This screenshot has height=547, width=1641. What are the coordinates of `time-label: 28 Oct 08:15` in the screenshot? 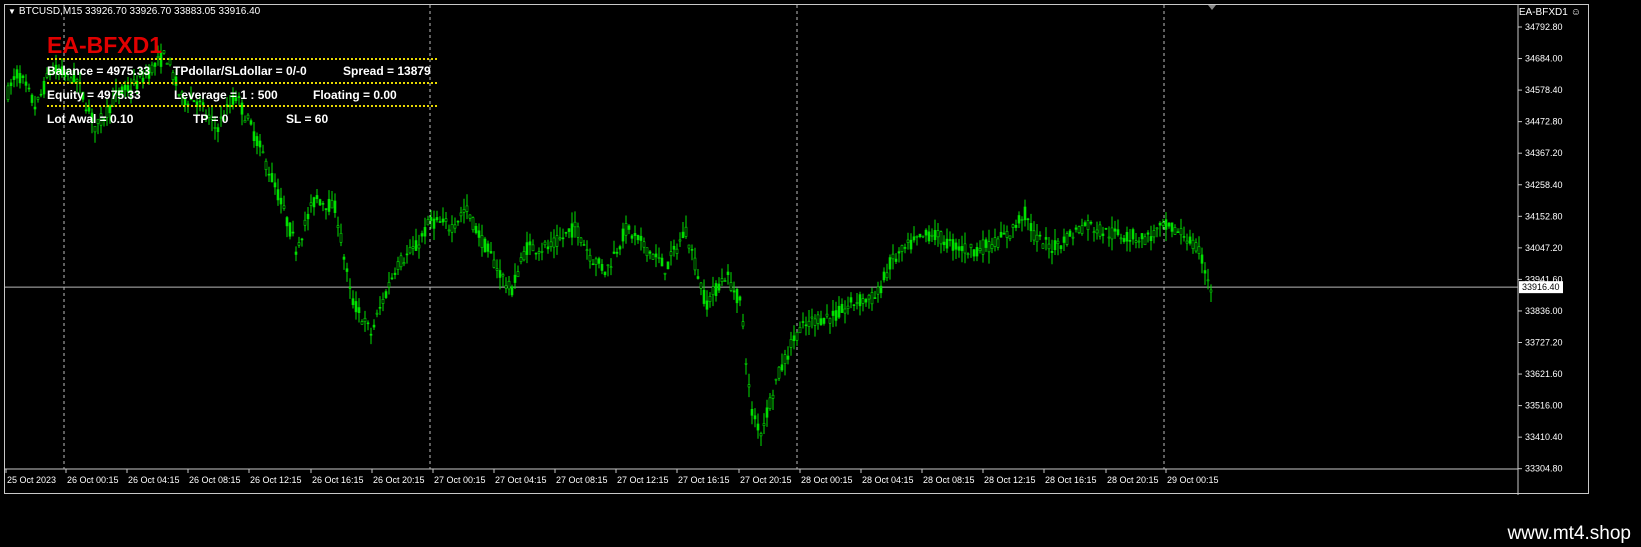 It's located at (949, 480).